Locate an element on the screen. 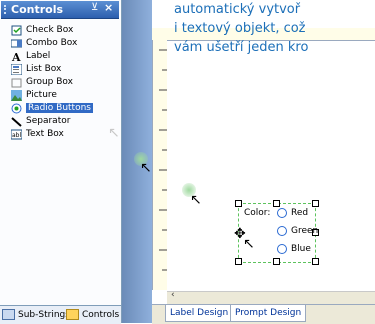  list-item-radio-buttons: Radio Buttons is located at coordinates (70, 108).